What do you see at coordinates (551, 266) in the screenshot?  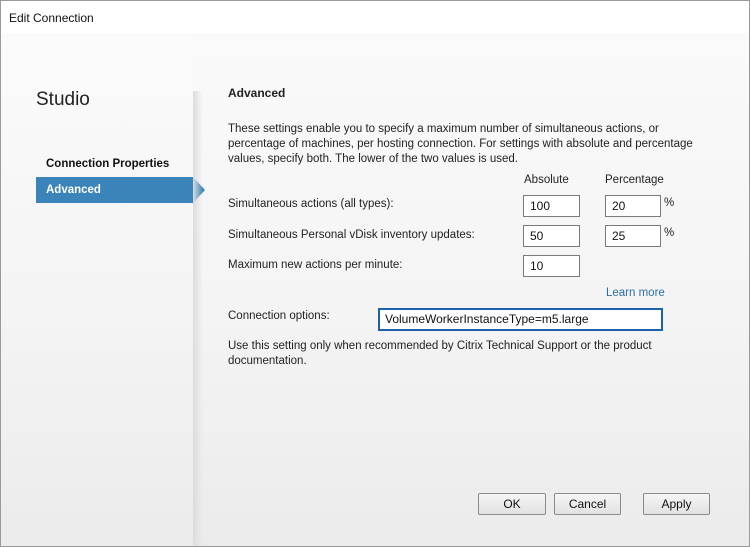 I see `max-new-actions-input: 10` at bounding box center [551, 266].